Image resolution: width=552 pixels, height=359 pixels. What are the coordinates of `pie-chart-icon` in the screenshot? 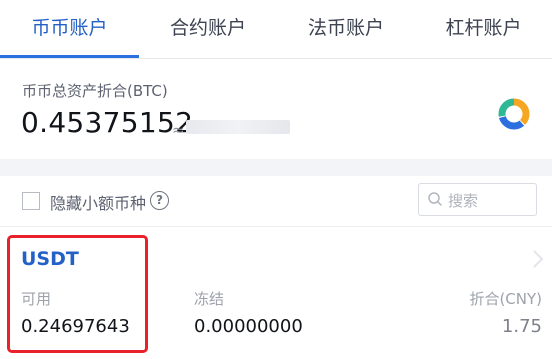 It's located at (514, 114).